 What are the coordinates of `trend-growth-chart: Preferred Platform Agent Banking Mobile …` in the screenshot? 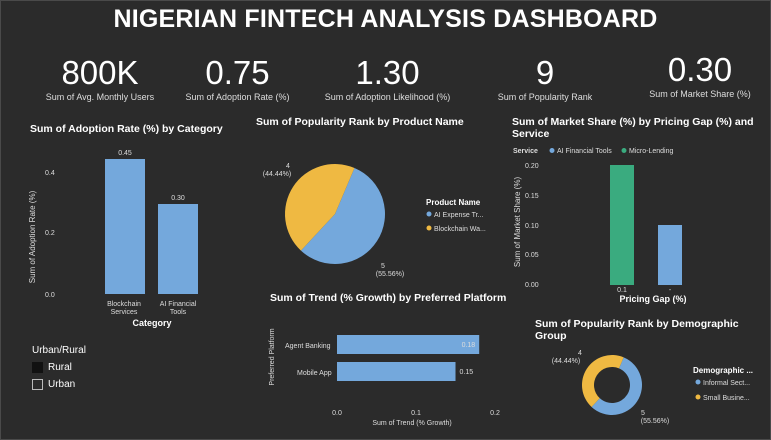 It's located at (385, 376).